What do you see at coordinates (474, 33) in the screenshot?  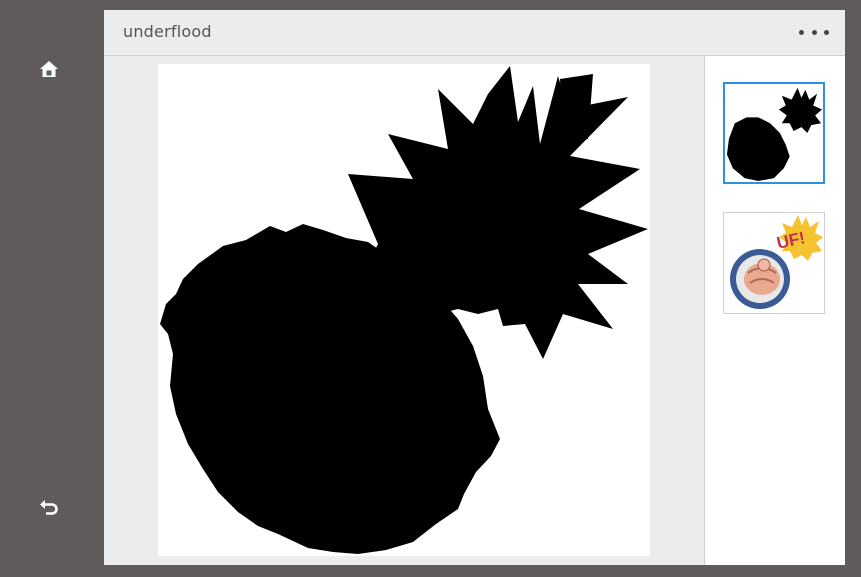 I see `title-bar: underflood` at bounding box center [474, 33].